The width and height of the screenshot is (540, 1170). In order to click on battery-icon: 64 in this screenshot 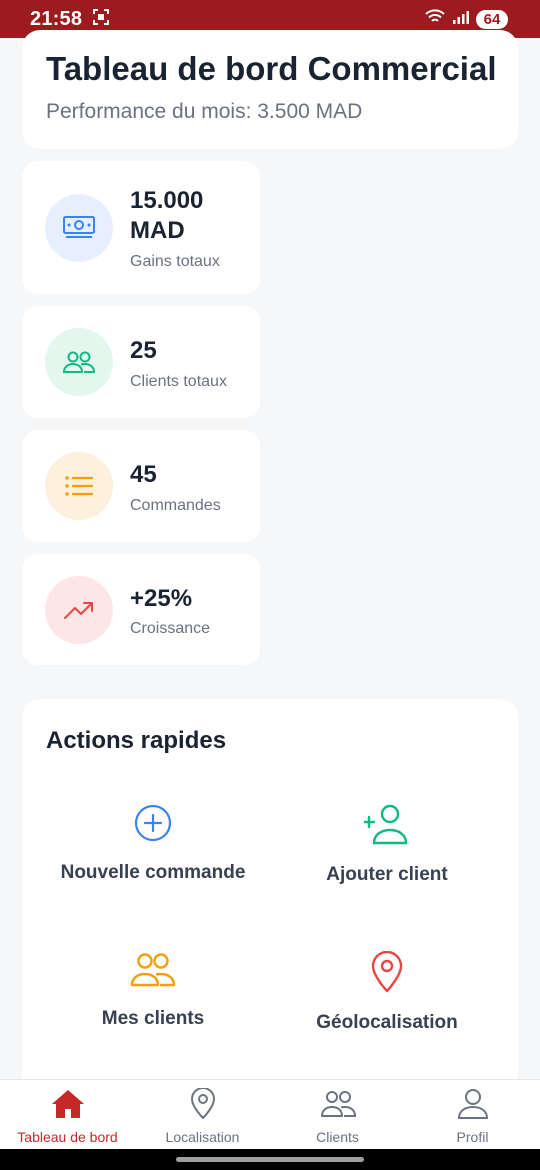, I will do `click(492, 19)`.